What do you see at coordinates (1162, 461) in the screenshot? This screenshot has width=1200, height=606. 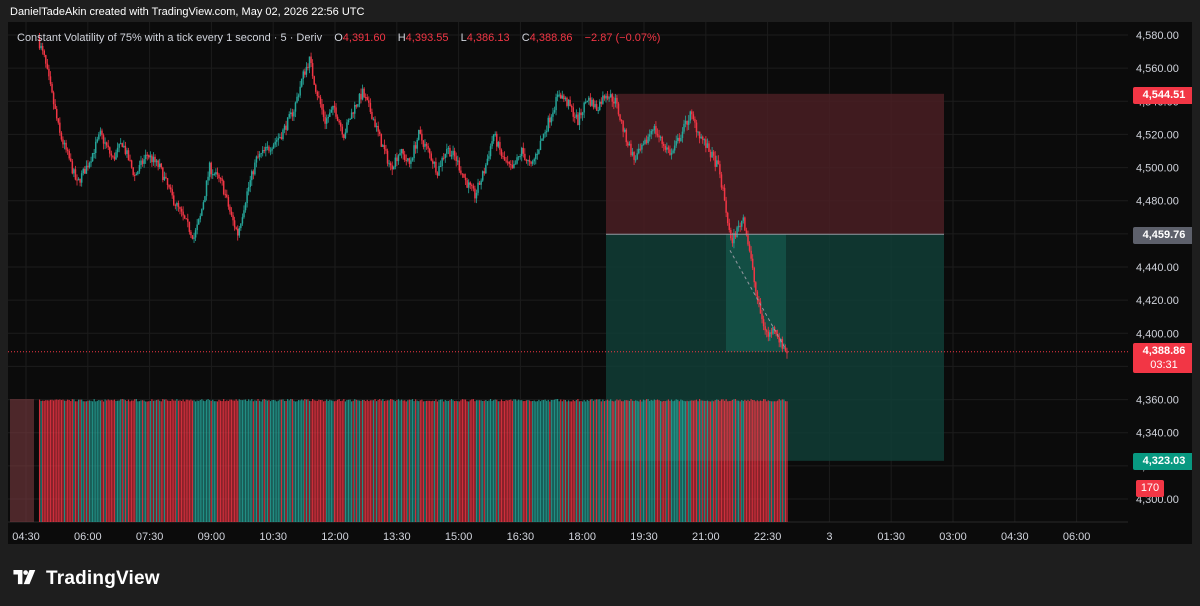 I see `take-profit-price-tag: 4,323.03` at bounding box center [1162, 461].